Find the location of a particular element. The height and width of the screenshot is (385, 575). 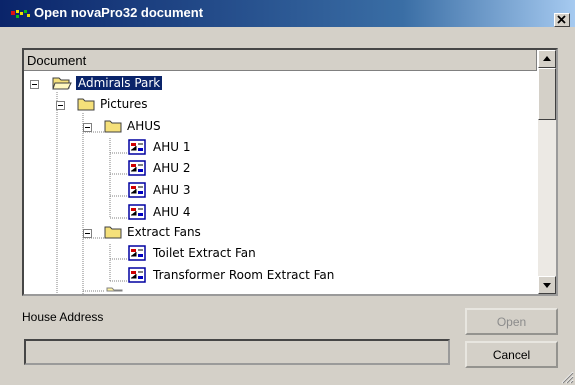

scroll-thumb is located at coordinates (547, 94).